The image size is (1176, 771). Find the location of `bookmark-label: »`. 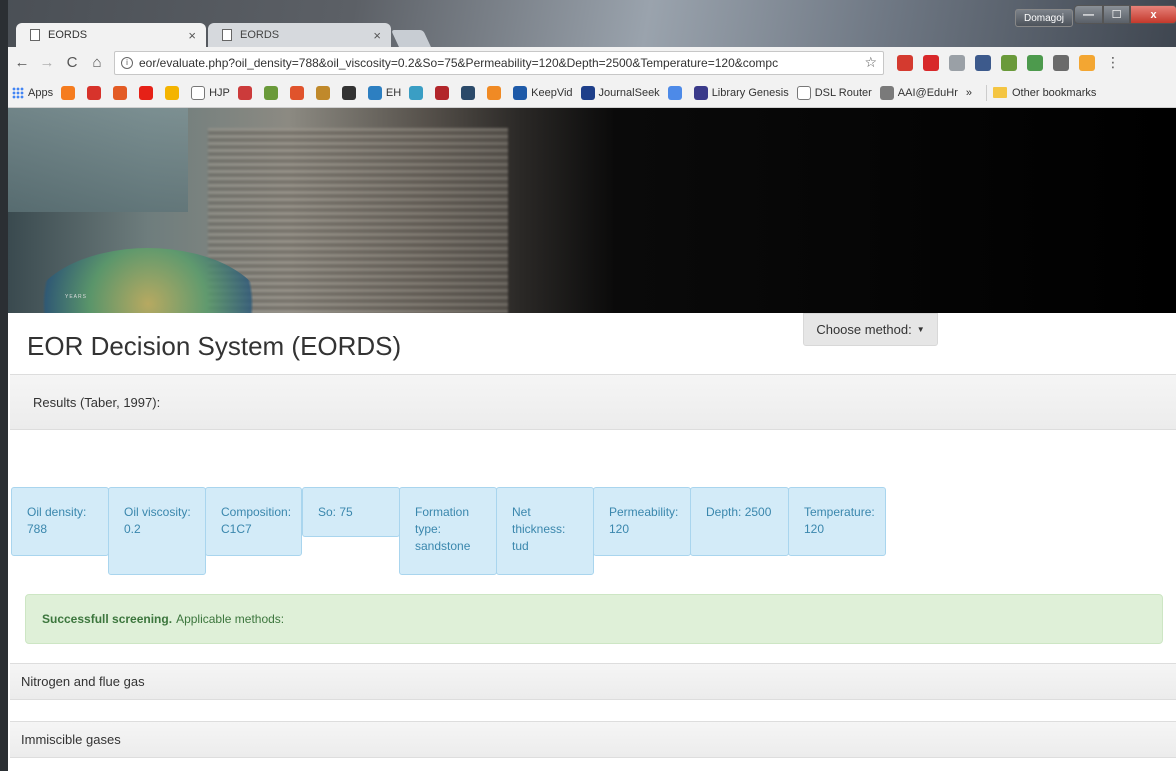

bookmark-label: » is located at coordinates (968, 92).